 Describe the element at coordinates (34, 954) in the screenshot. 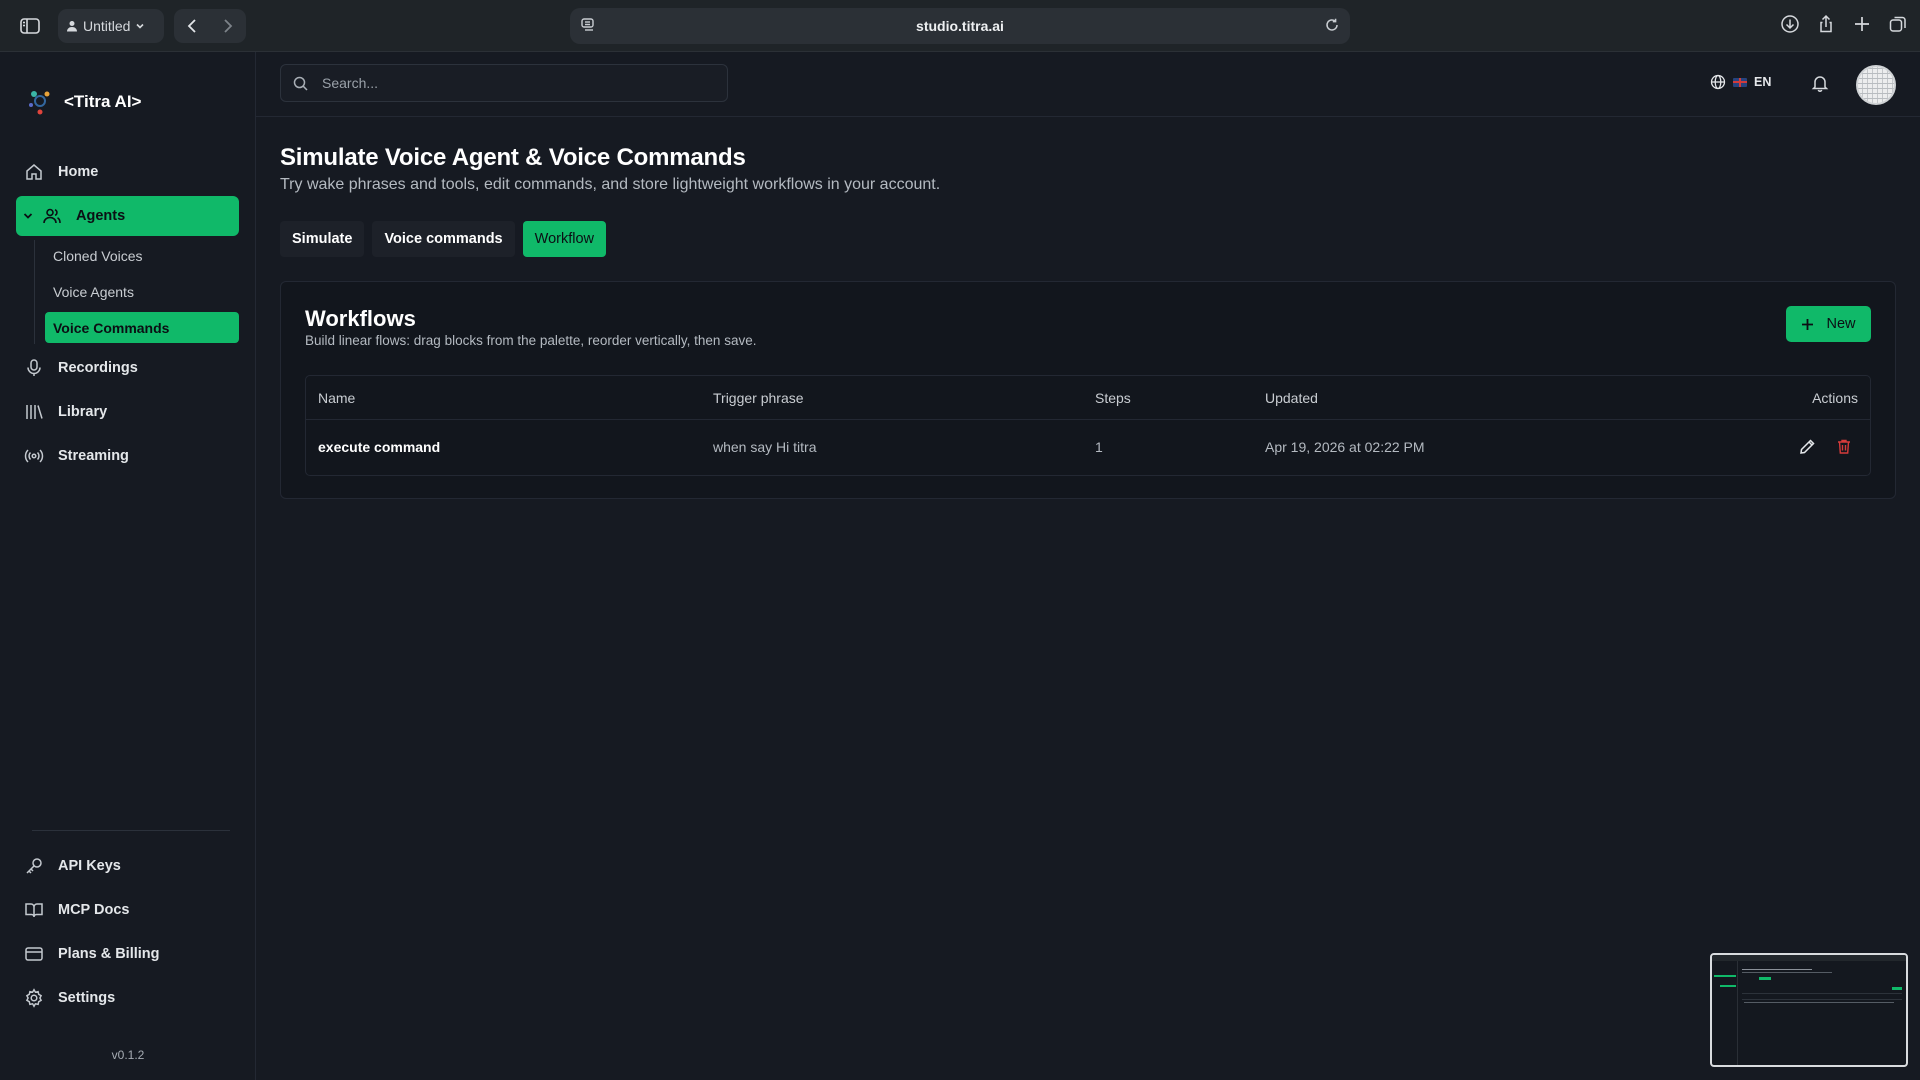

I see `credit-card-icon` at that location.